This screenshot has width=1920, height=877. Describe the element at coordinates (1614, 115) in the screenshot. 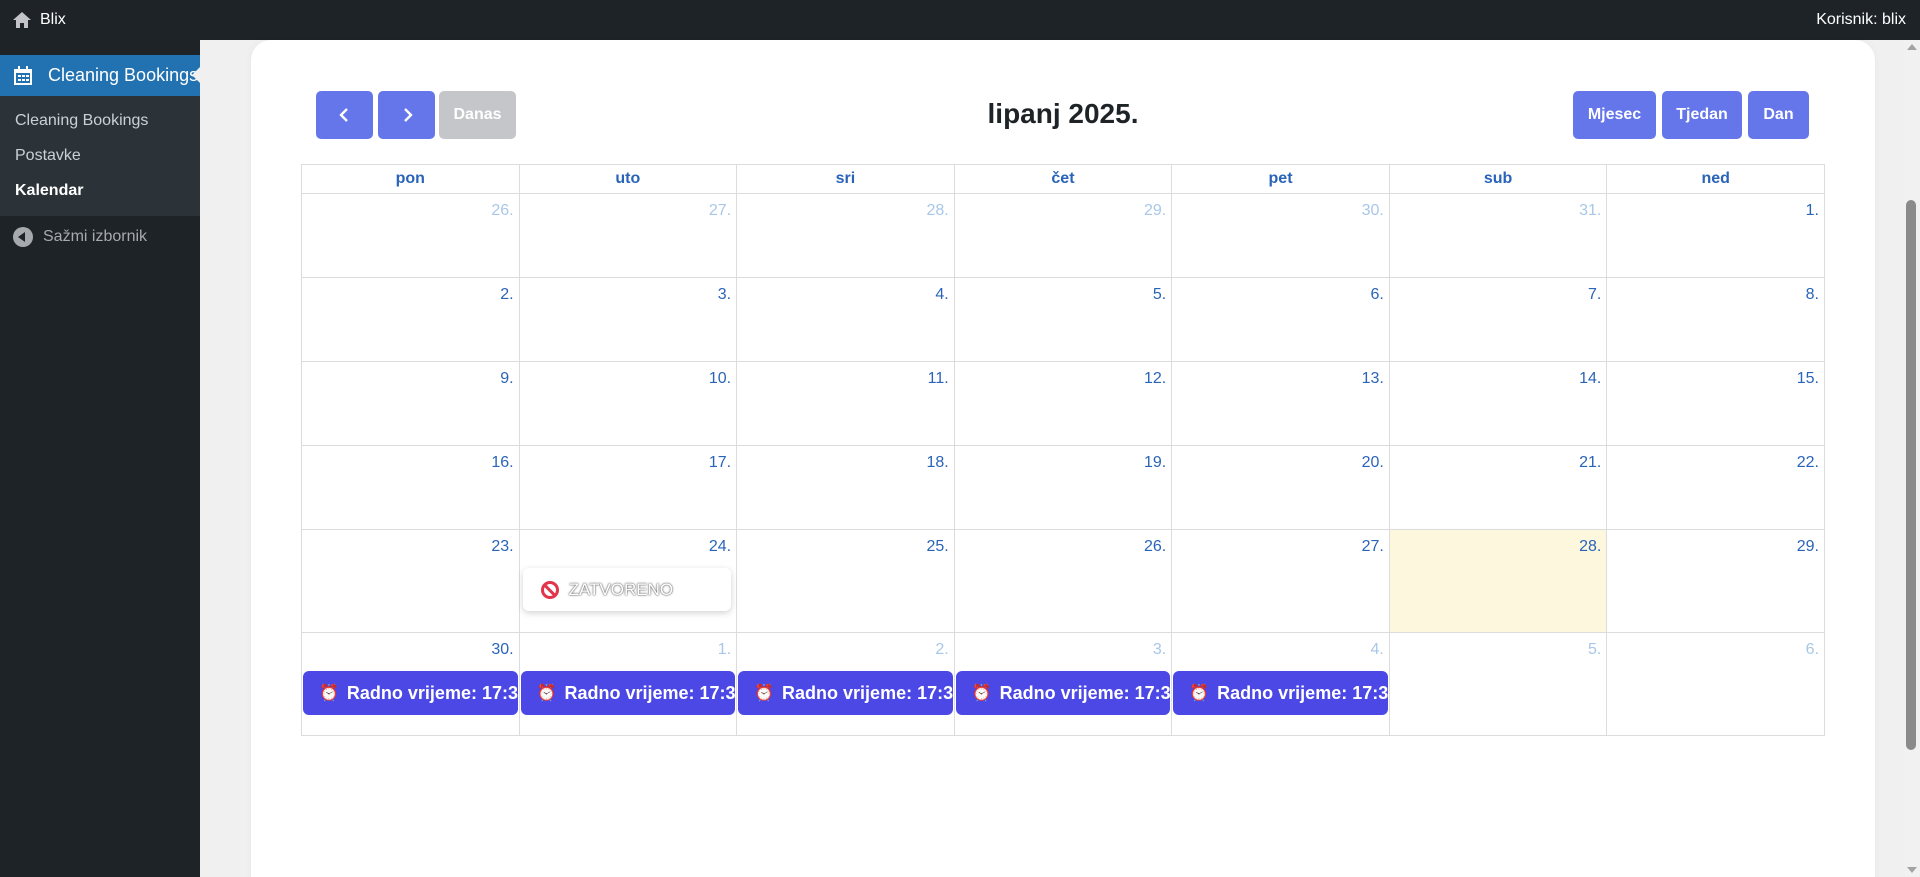

I see `month-view-button: Mjesec` at that location.